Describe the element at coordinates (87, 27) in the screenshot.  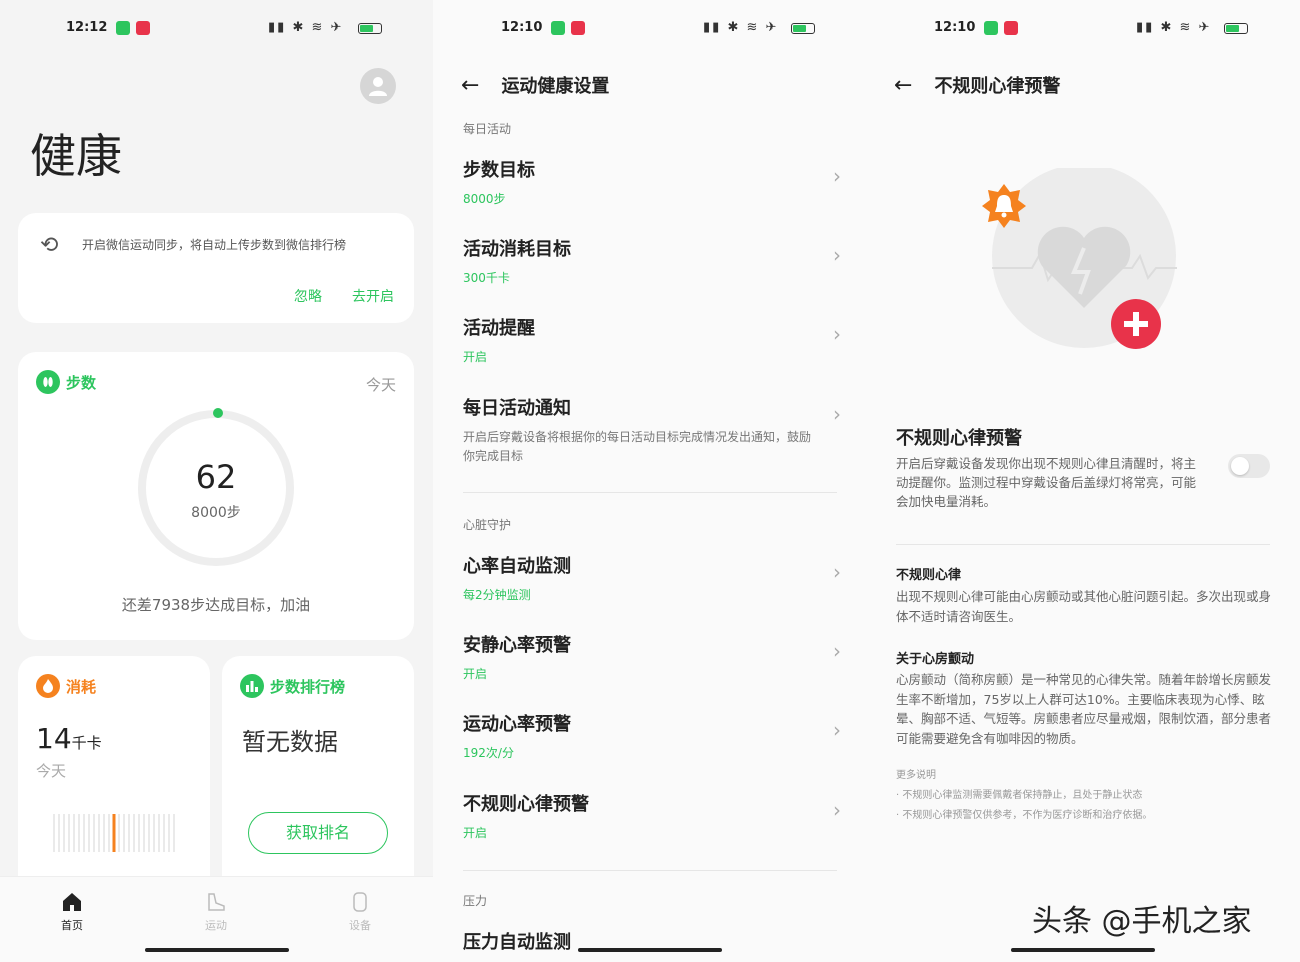
I see `status-time: 12:12` at that location.